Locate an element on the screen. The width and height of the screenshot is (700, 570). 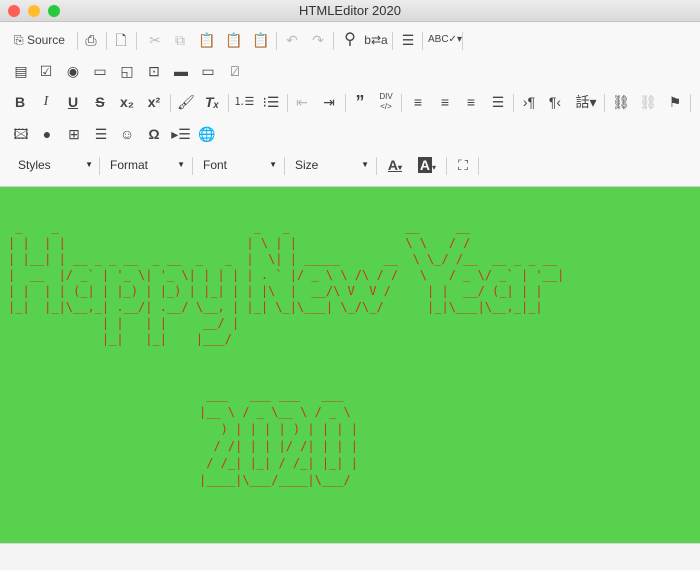
title-bar: HTMLEditor 2020 is located at coordinates (350, 11).